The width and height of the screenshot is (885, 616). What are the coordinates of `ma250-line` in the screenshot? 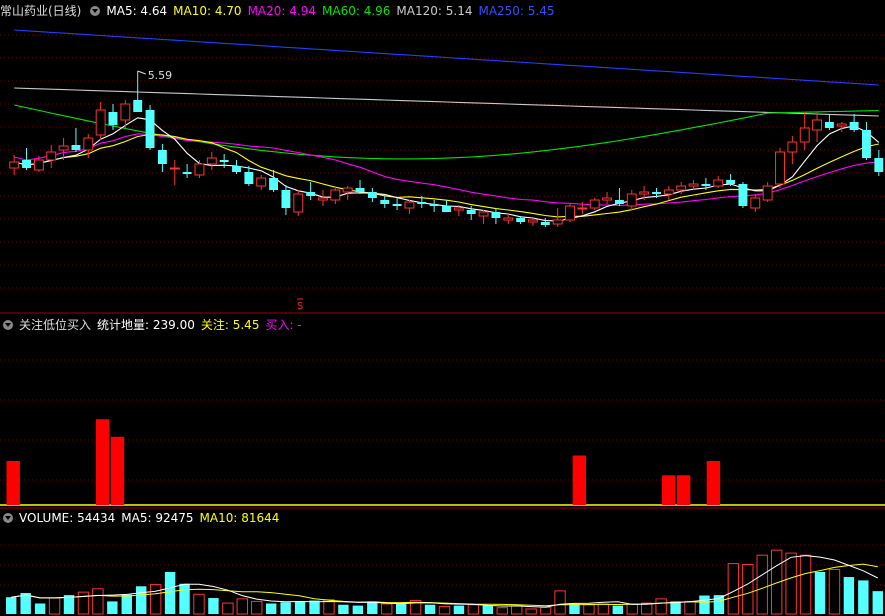 It's located at (446, 57).